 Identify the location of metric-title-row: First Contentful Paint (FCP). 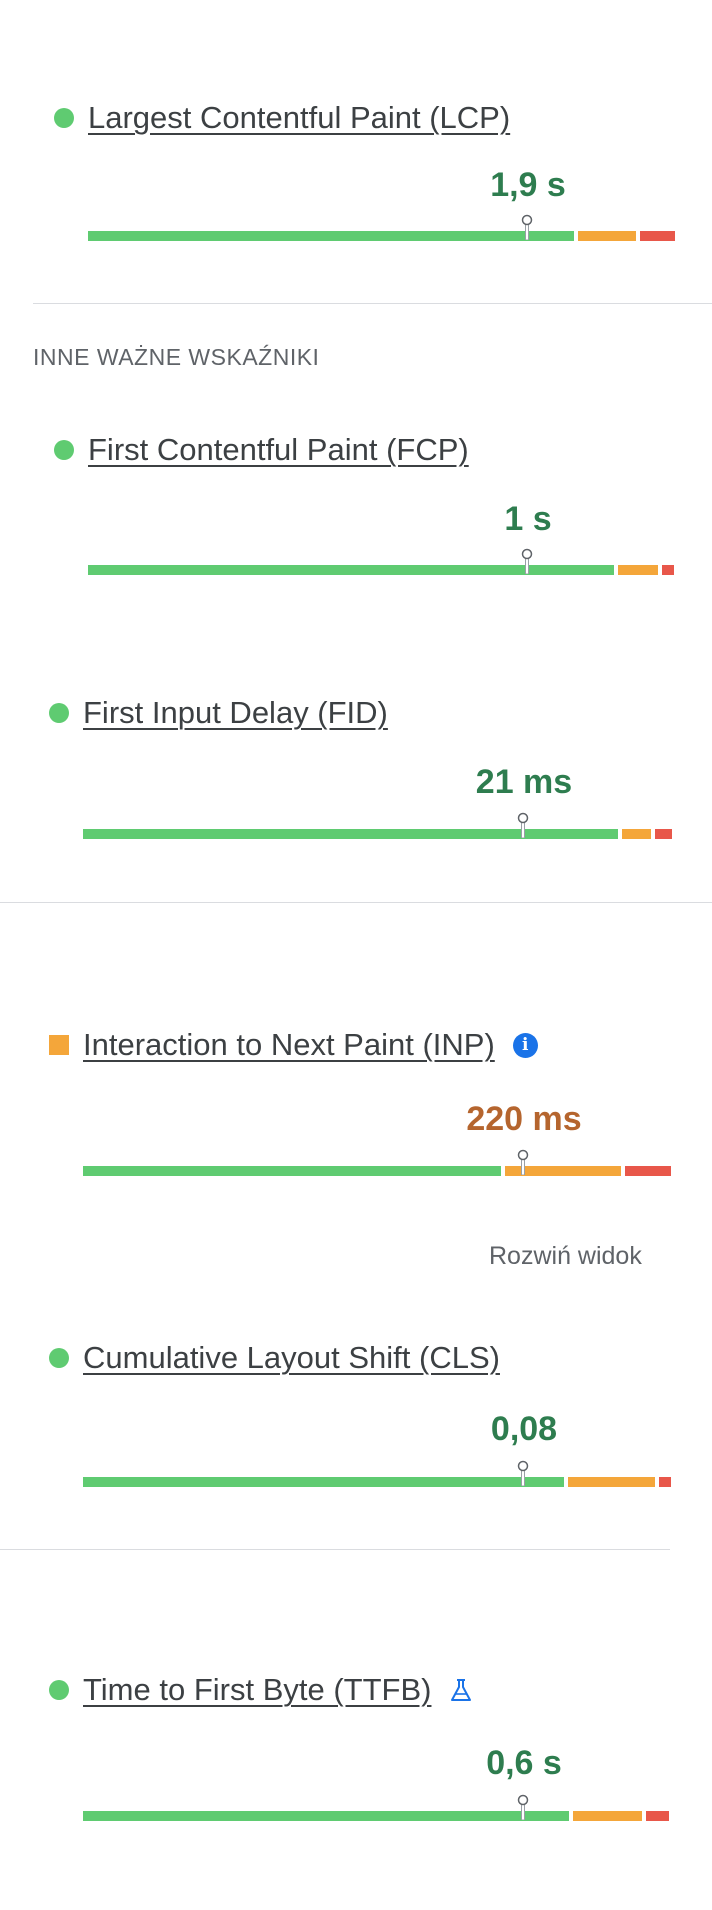
(261, 450).